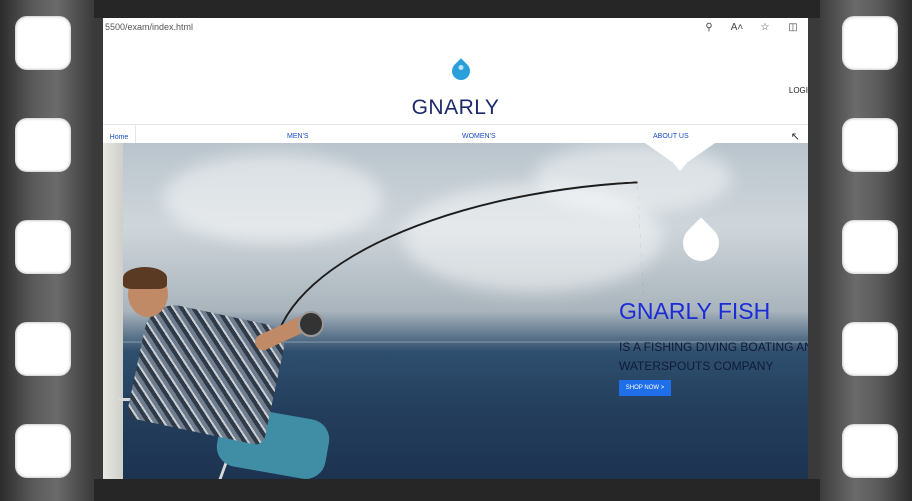  I want to click on nav-item-womens: WOMEN'S, so click(479, 136).